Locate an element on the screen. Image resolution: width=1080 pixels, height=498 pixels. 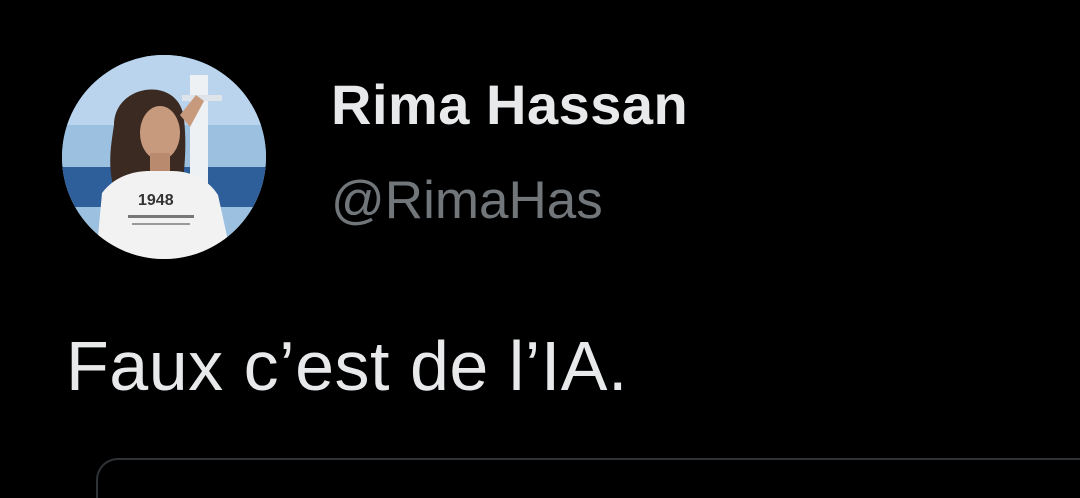
quoted-content-border is located at coordinates (588, 478).